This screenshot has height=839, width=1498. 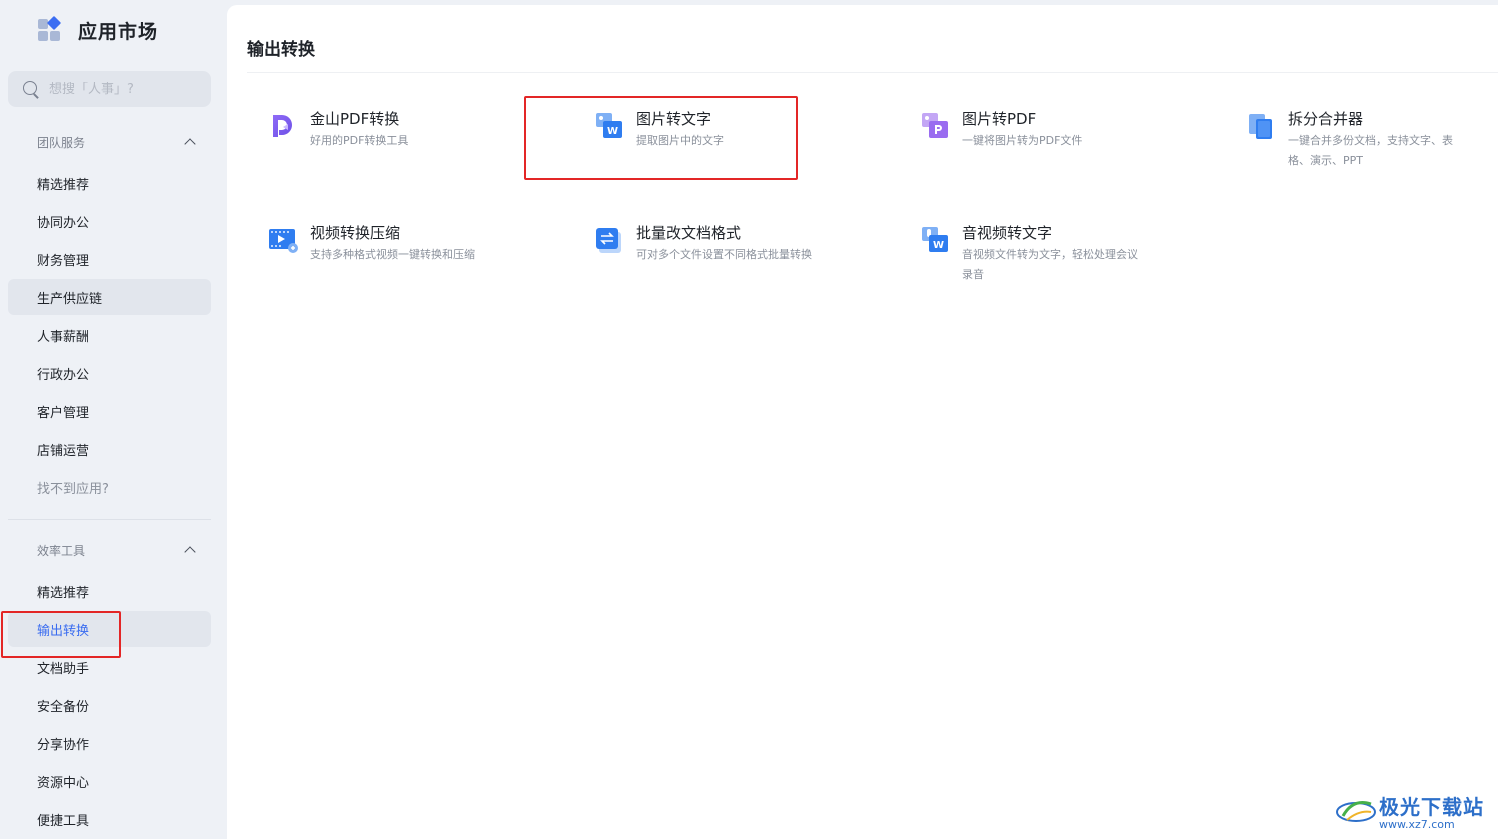 I want to click on sidebar-item-output-convert: 输出转换, so click(x=109, y=629).